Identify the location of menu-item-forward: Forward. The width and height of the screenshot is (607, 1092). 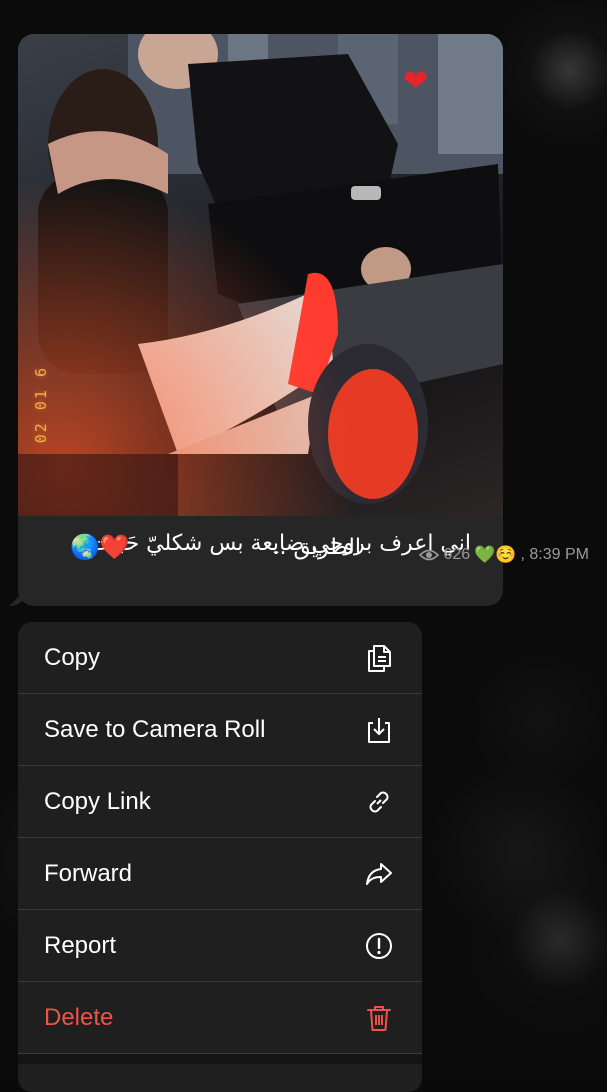
(220, 874).